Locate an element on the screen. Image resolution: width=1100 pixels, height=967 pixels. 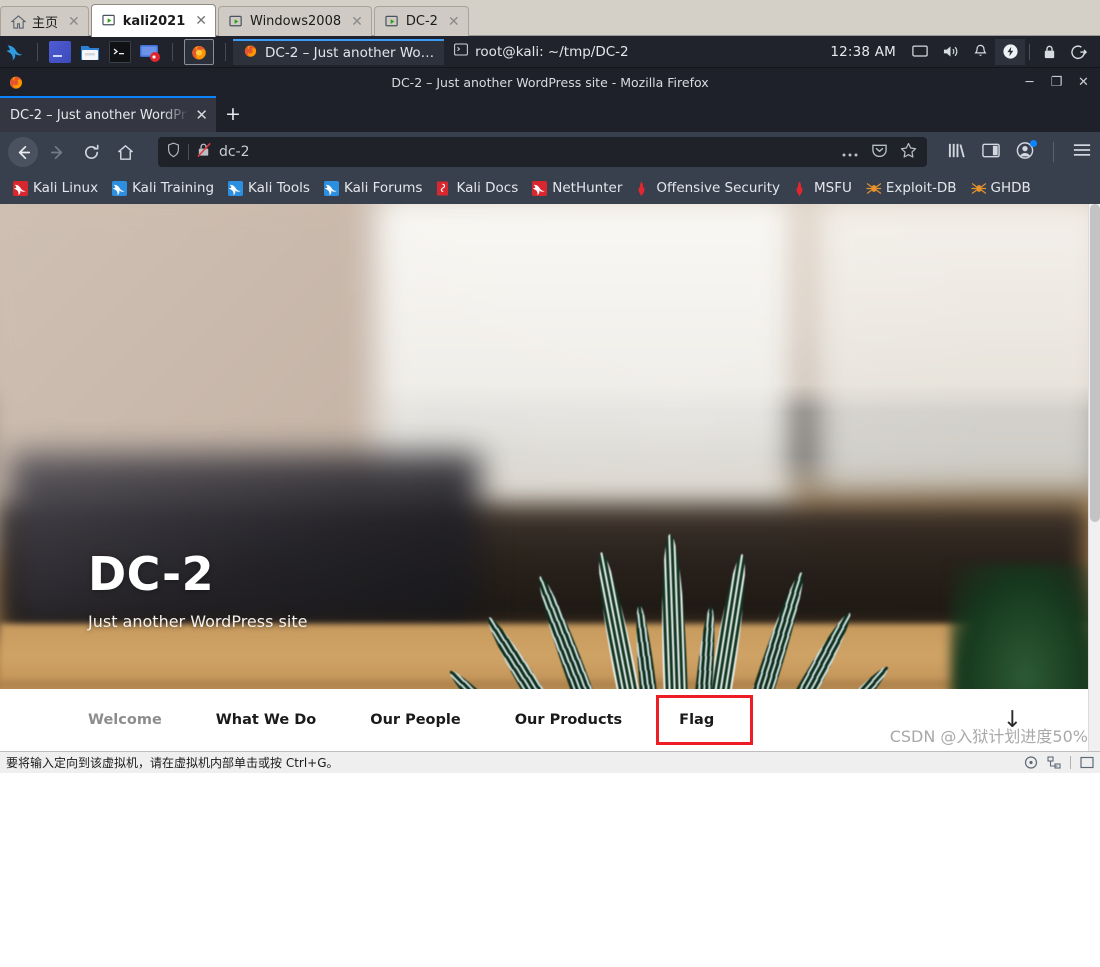
minimize-button: ─ is located at coordinates (1029, 82).